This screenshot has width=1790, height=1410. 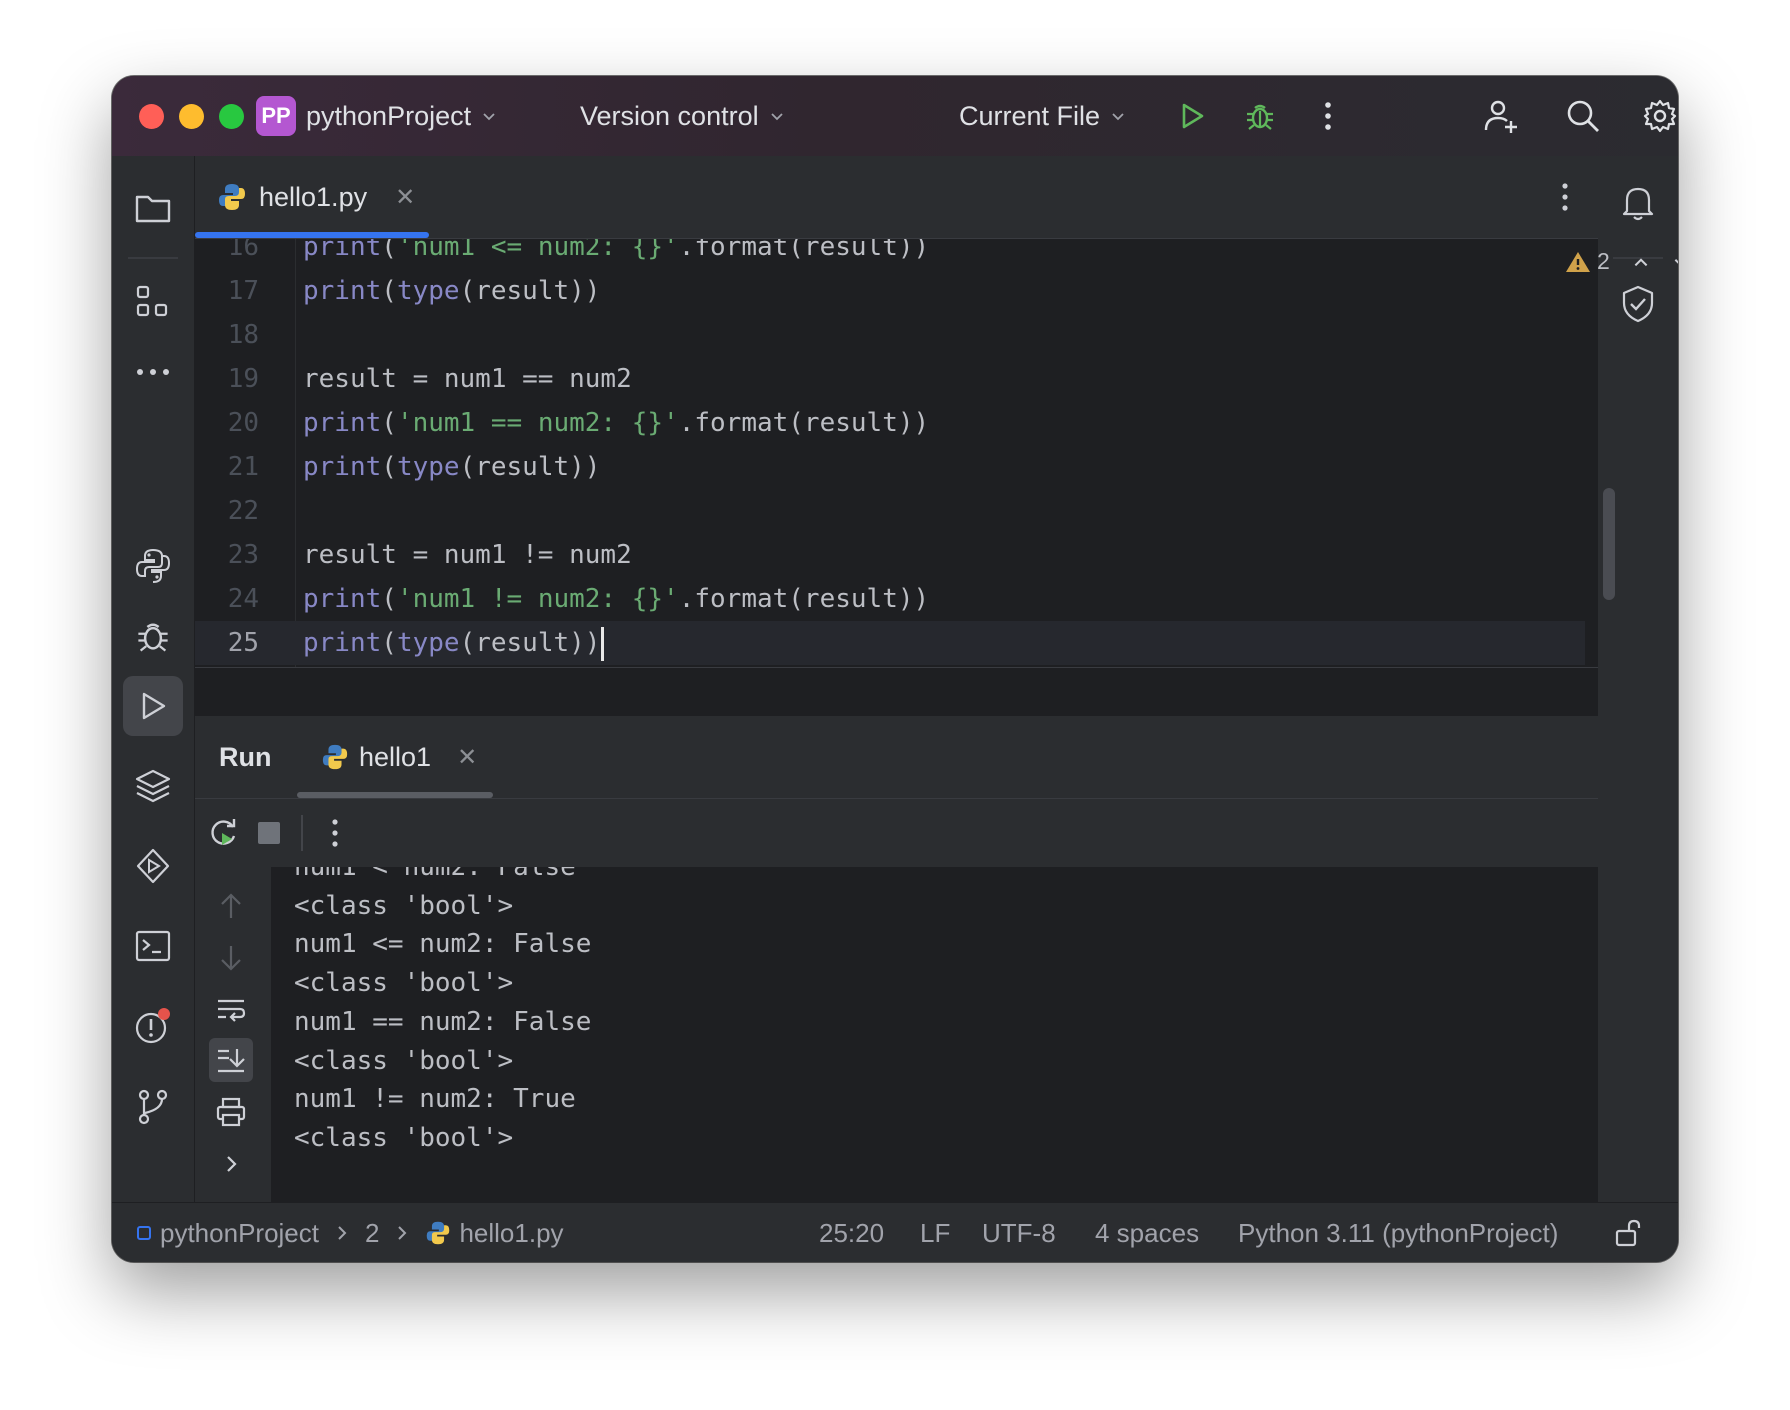 I want to click on zoom-window-button, so click(x=231, y=116).